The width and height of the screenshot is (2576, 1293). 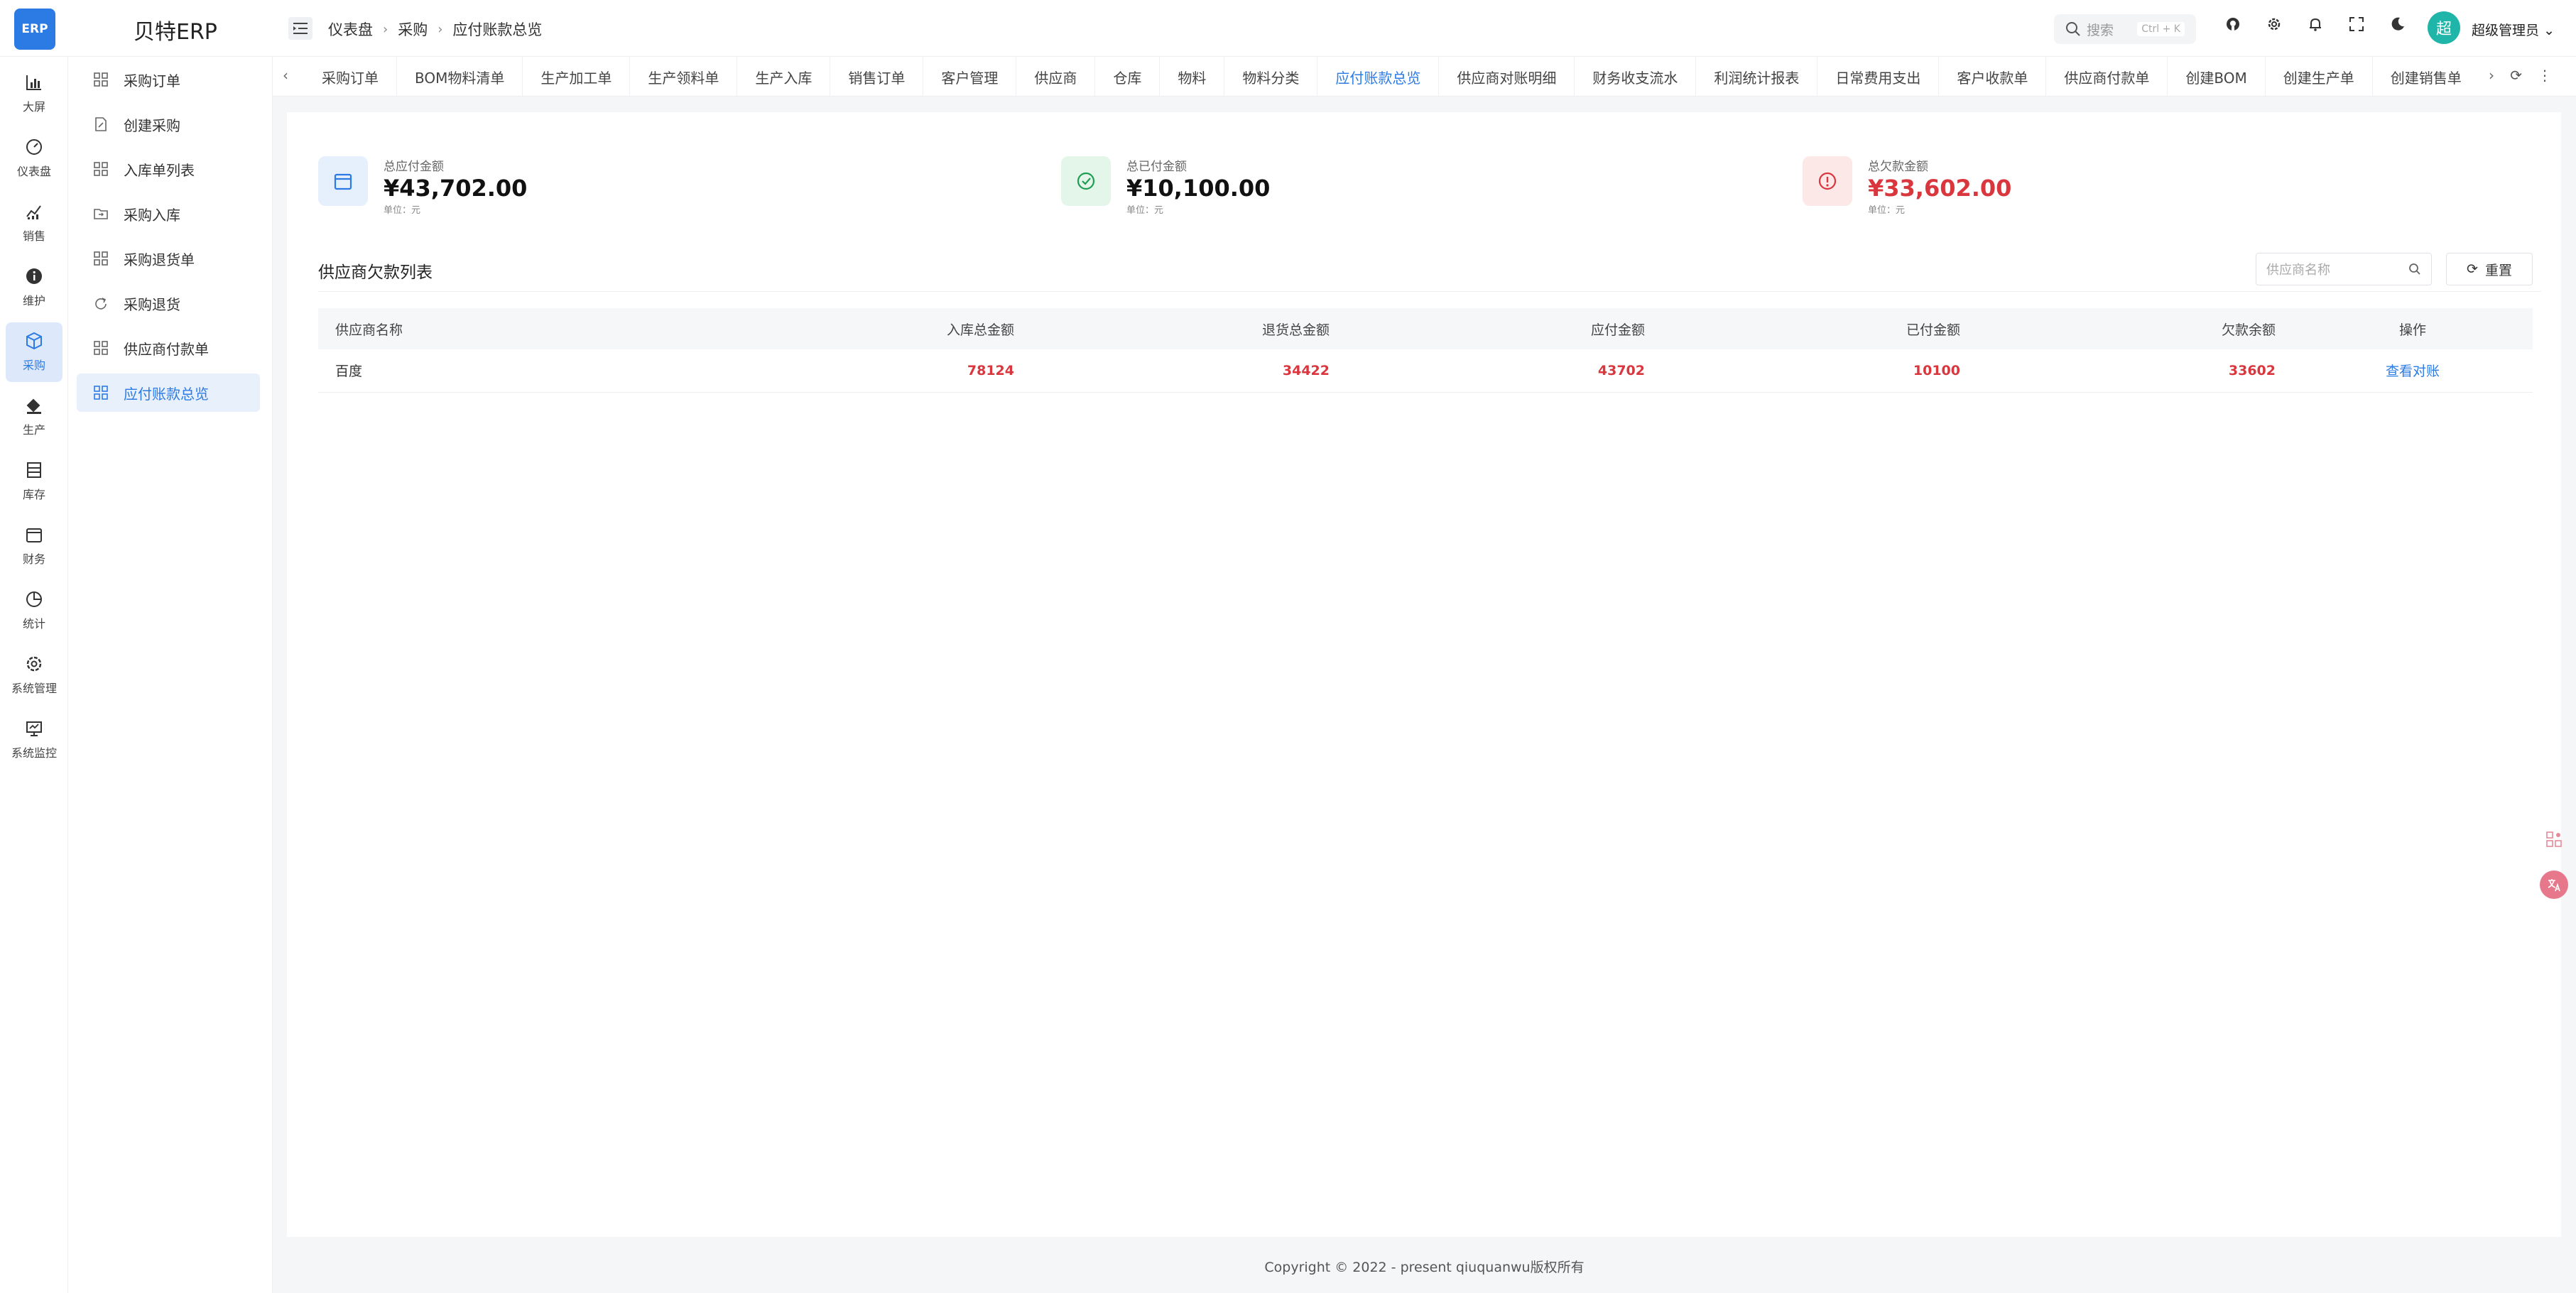 What do you see at coordinates (413, 29) in the screenshot?
I see `breadcrumb-purchase: 采购` at bounding box center [413, 29].